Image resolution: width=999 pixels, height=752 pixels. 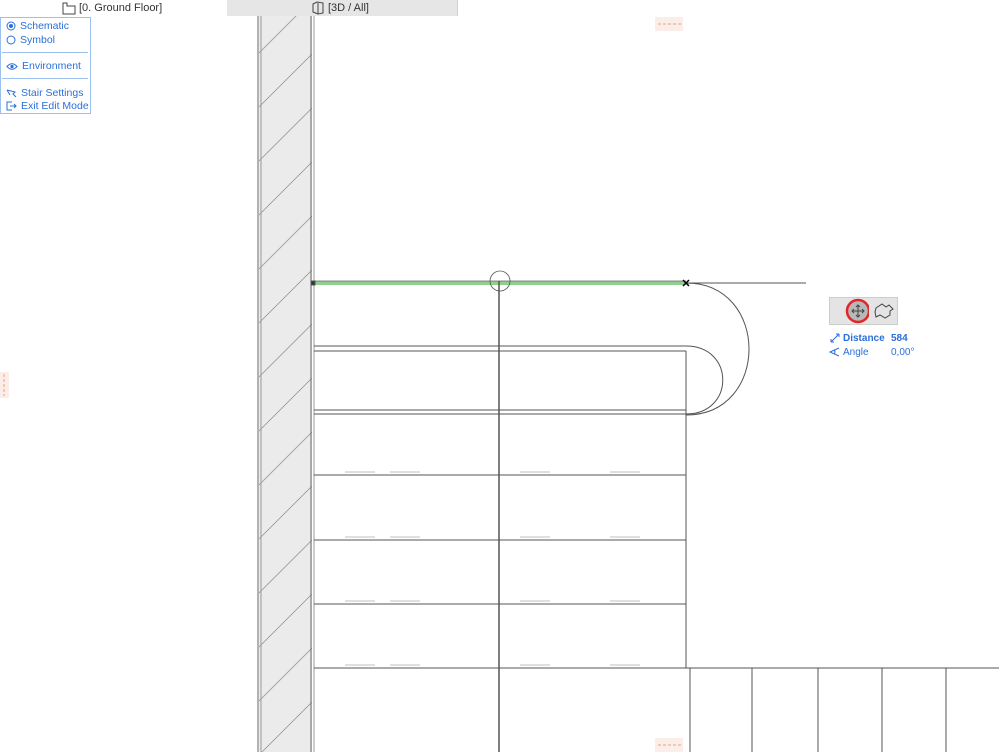 I want to click on distance-label: Distance, so click(x=864, y=338).